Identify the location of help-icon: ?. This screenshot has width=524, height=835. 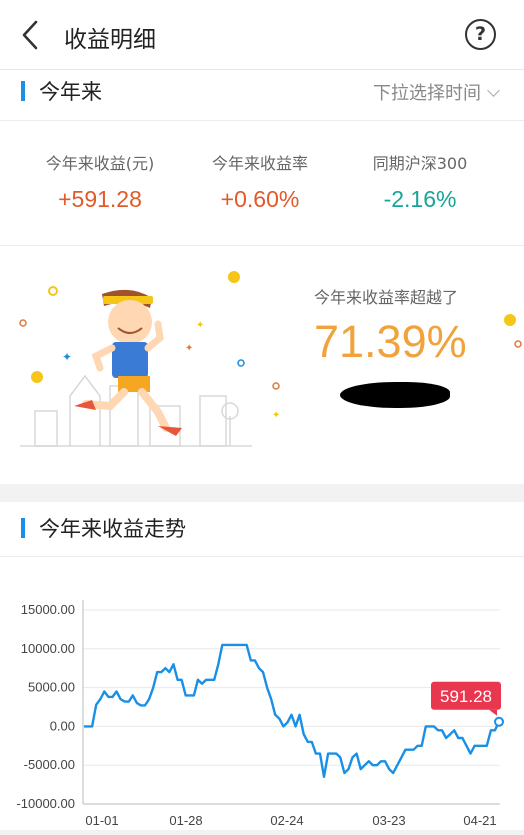
(480, 34).